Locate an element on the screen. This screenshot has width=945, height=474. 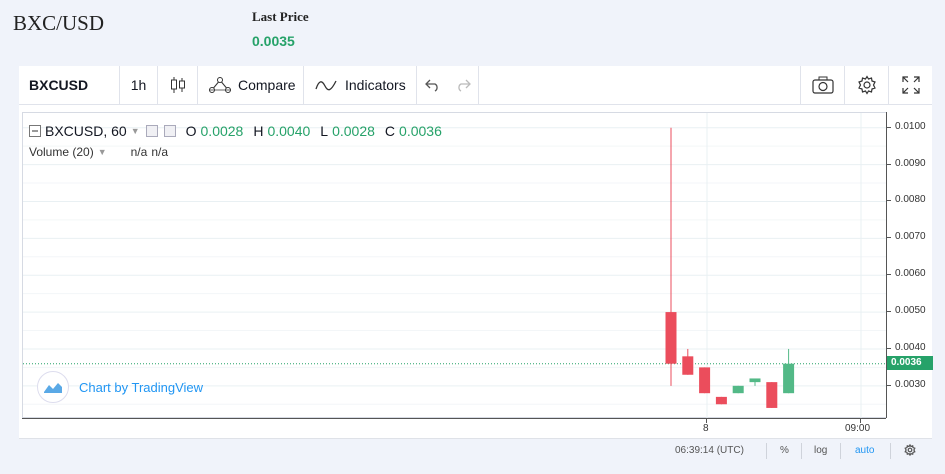
legend-open-key: O is located at coordinates (191, 131).